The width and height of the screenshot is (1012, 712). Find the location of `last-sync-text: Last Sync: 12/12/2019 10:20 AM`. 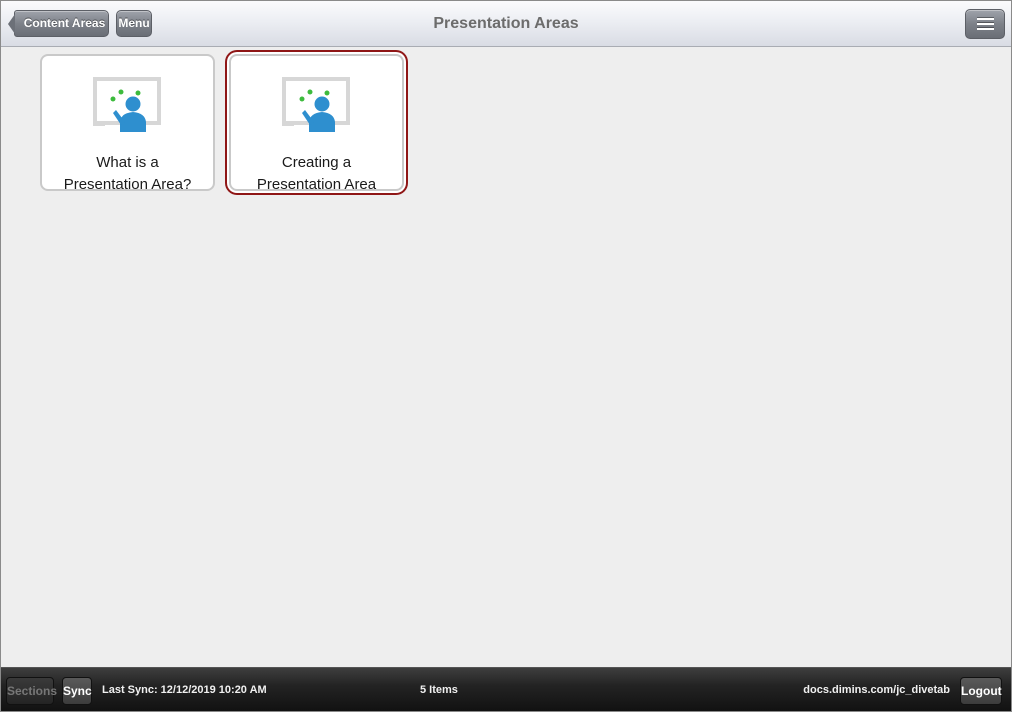

last-sync-text: Last Sync: 12/12/2019 10:20 AM is located at coordinates (184, 690).